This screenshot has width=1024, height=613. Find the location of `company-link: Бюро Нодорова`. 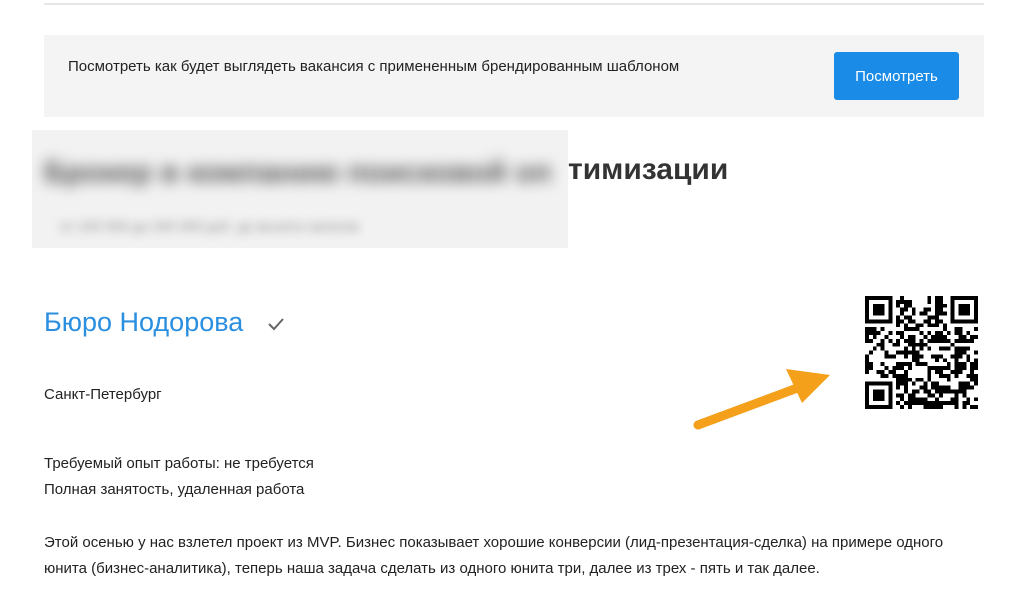

company-link: Бюро Нодорова is located at coordinates (143, 322).